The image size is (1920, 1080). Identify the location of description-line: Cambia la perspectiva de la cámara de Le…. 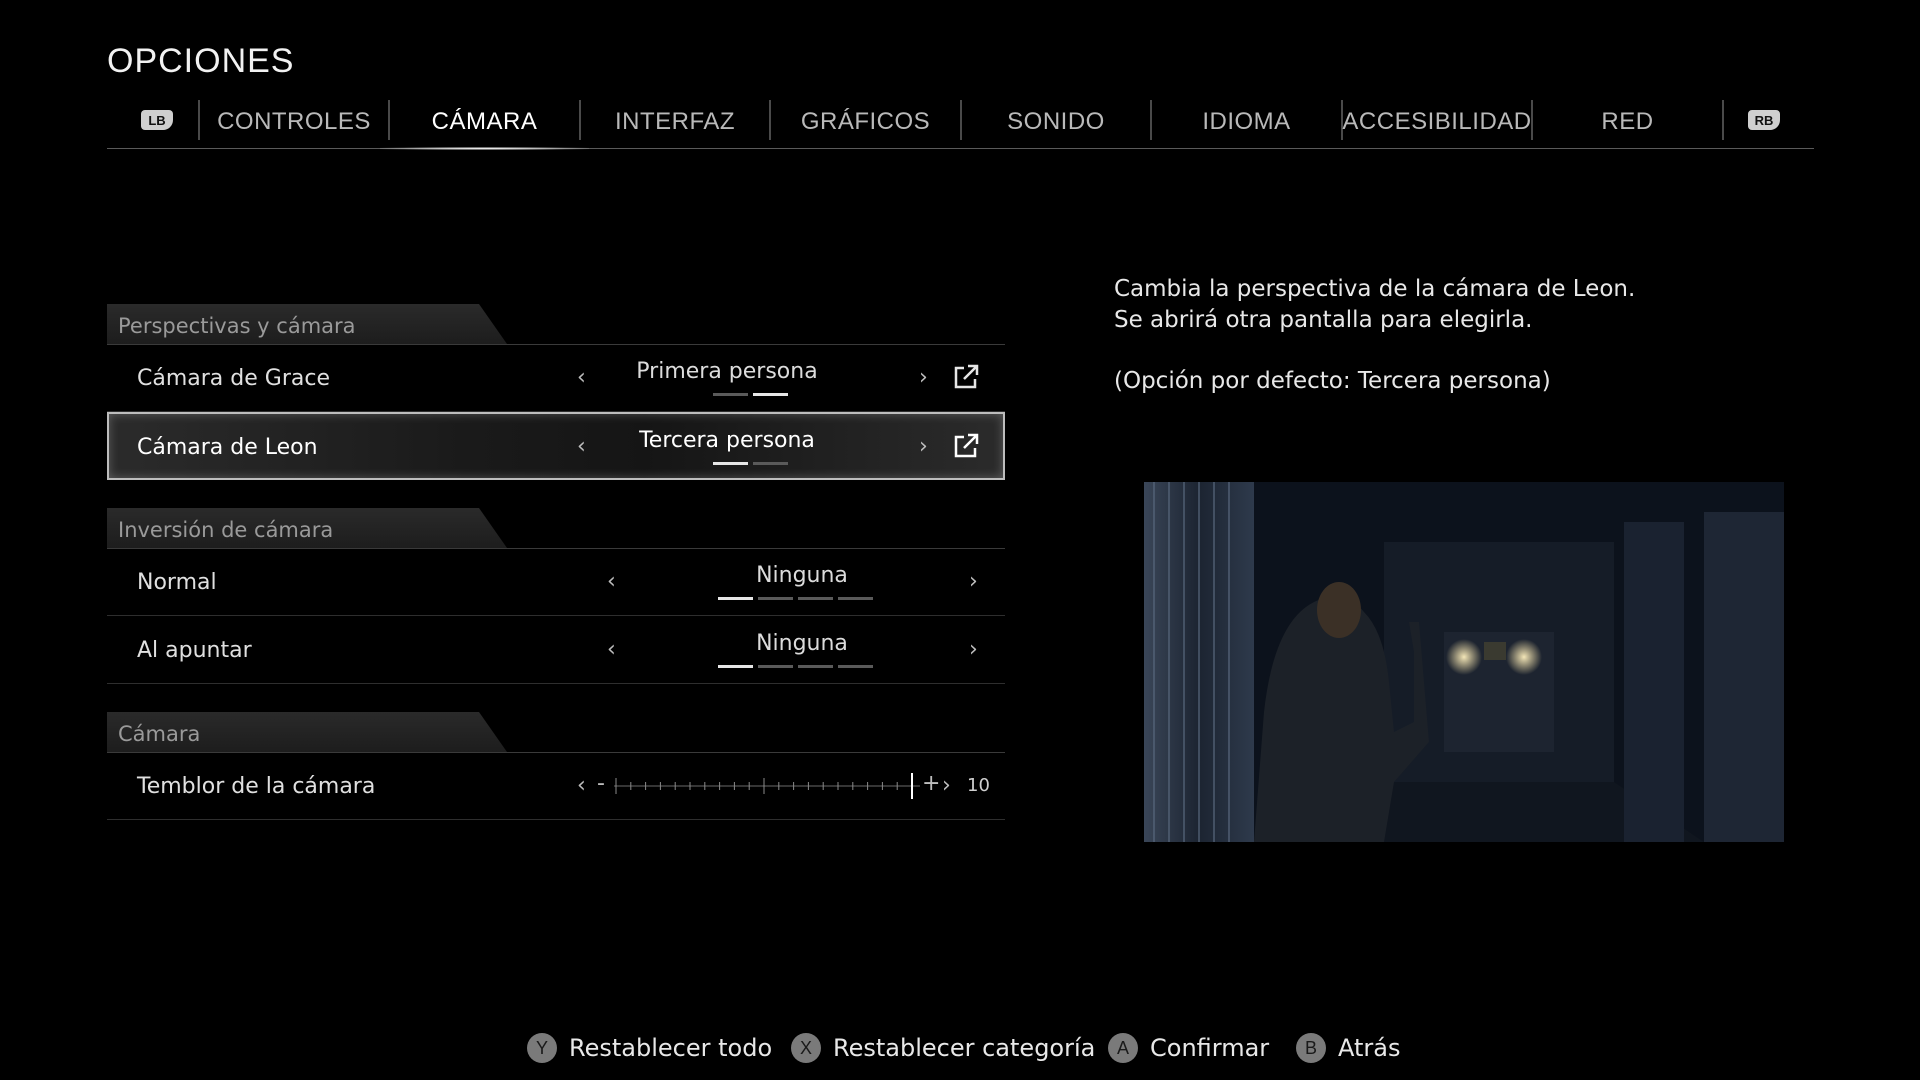
(1375, 289).